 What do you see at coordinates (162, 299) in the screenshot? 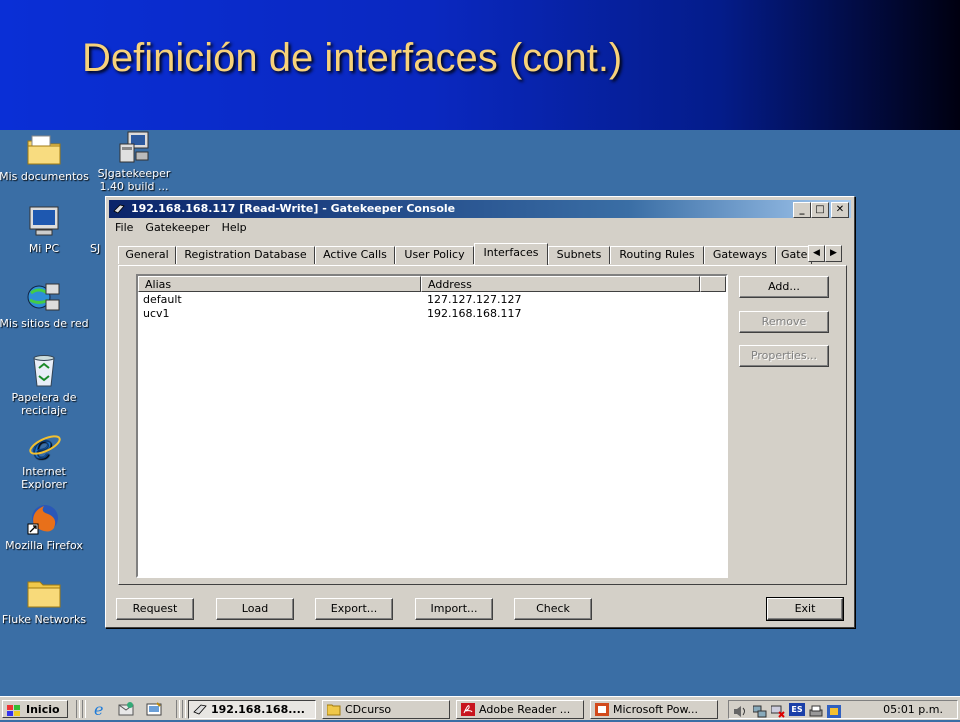
I see `alias-cell: default` at bounding box center [162, 299].